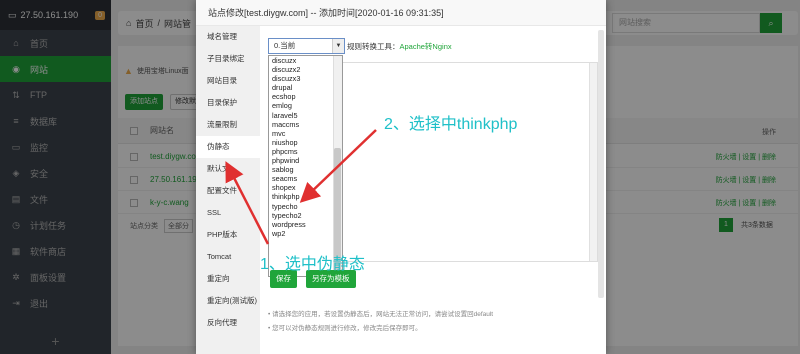 The image size is (800, 354). What do you see at coordinates (247, 203) in the screenshot?
I see `arrow-to-rewrite-tab` at bounding box center [247, 203].